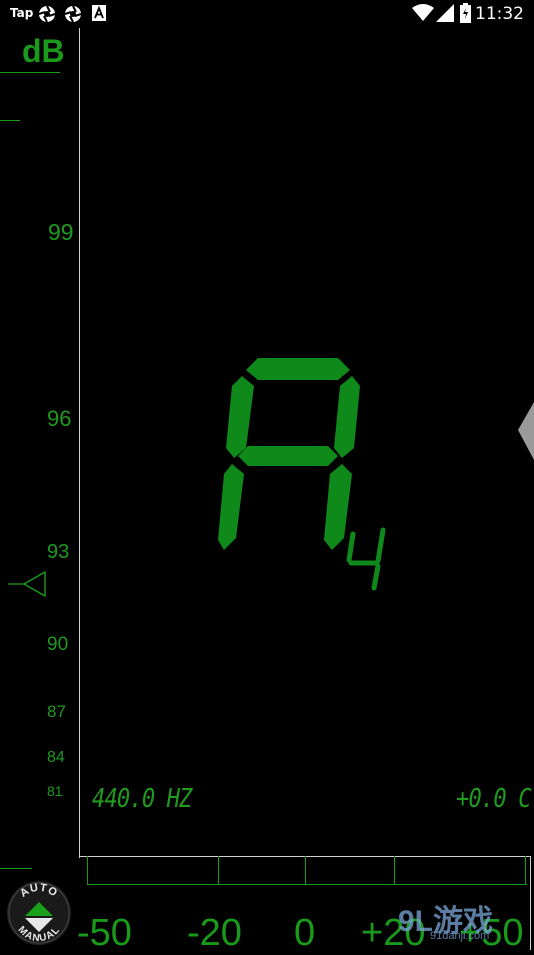 The width and height of the screenshot is (534, 955). Describe the element at coordinates (39, 913) in the screenshot. I see `auto-manual-toggle-button: AUTO MANUAL` at that location.